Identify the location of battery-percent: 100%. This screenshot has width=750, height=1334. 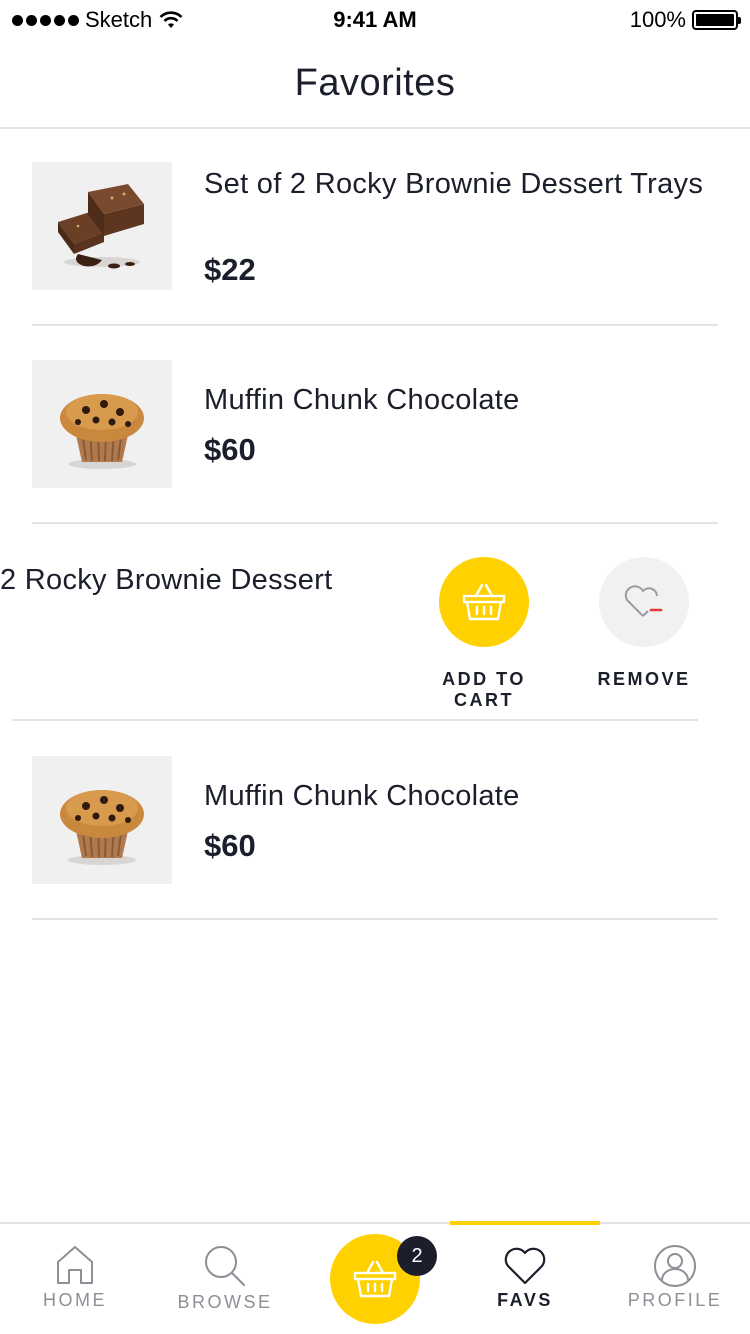
(657, 19).